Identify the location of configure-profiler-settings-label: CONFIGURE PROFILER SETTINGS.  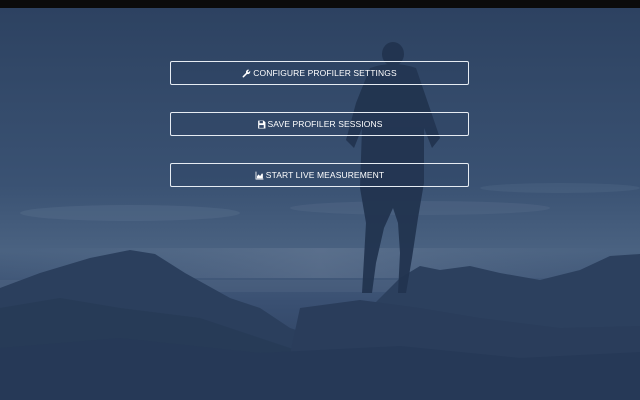
(325, 73).